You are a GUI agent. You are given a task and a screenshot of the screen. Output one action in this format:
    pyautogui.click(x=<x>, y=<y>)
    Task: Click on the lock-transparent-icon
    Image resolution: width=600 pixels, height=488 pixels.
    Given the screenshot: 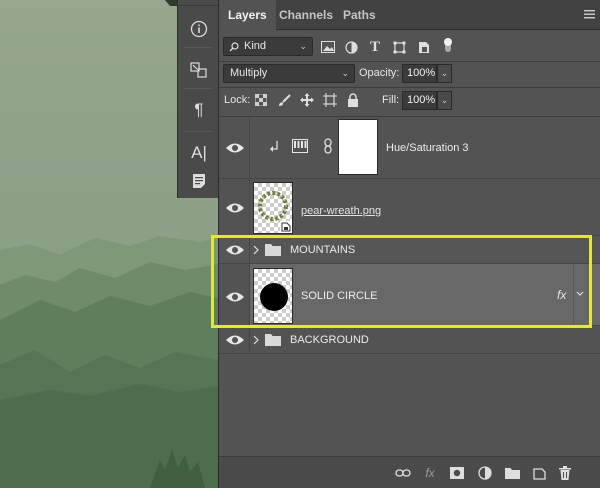 What is the action you would take?
    pyautogui.click(x=261, y=100)
    